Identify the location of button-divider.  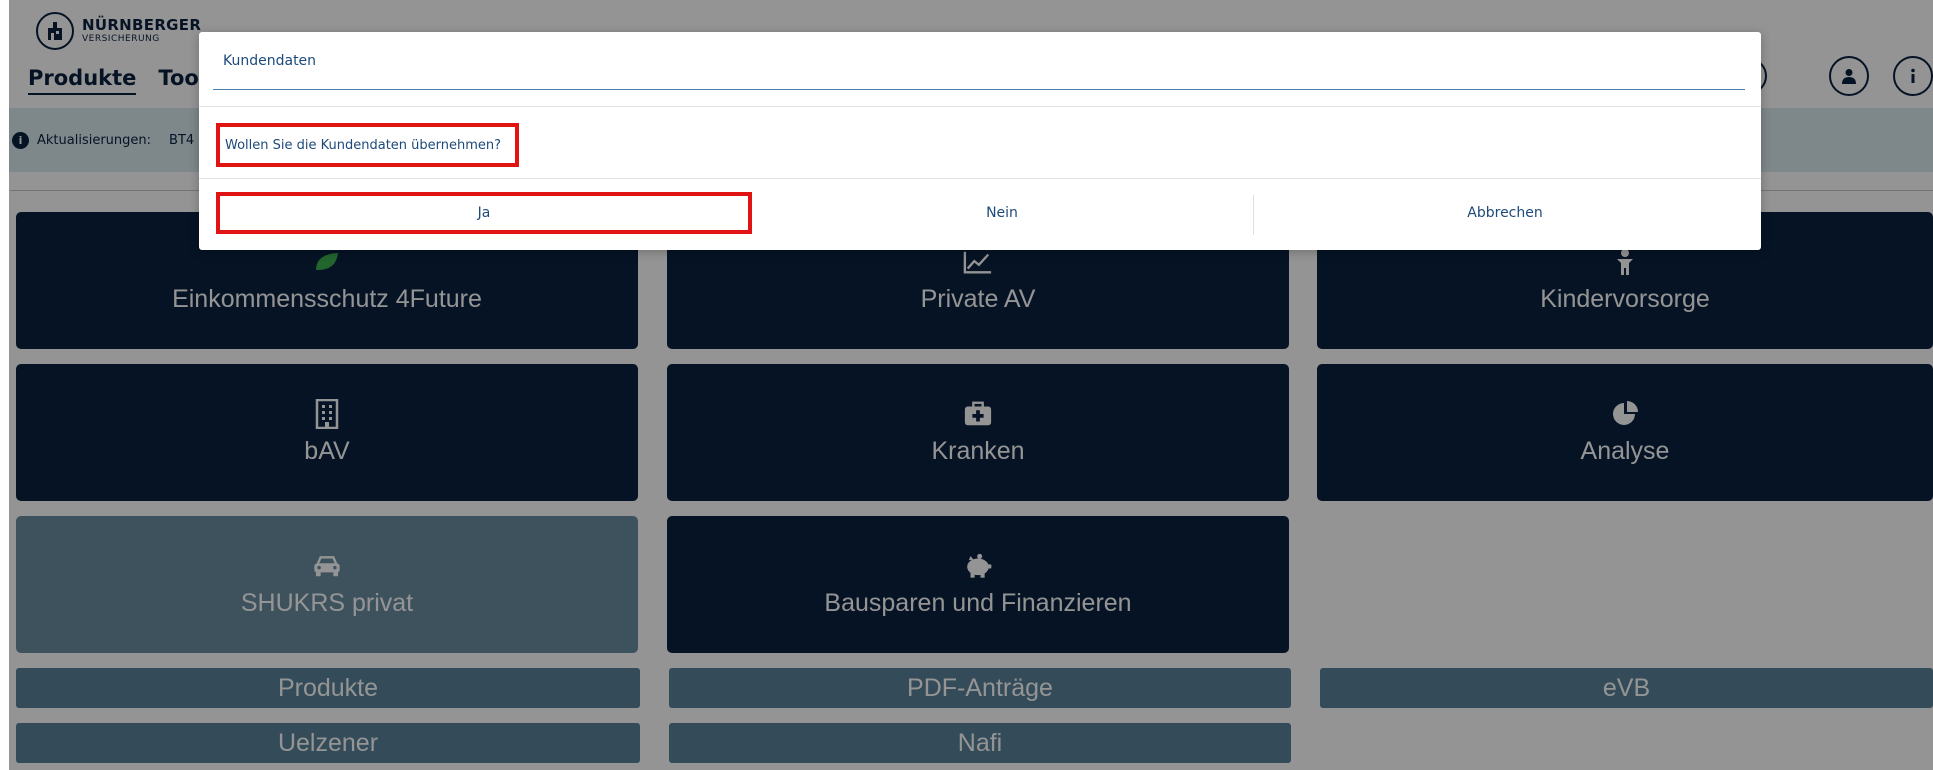
(1253, 215).